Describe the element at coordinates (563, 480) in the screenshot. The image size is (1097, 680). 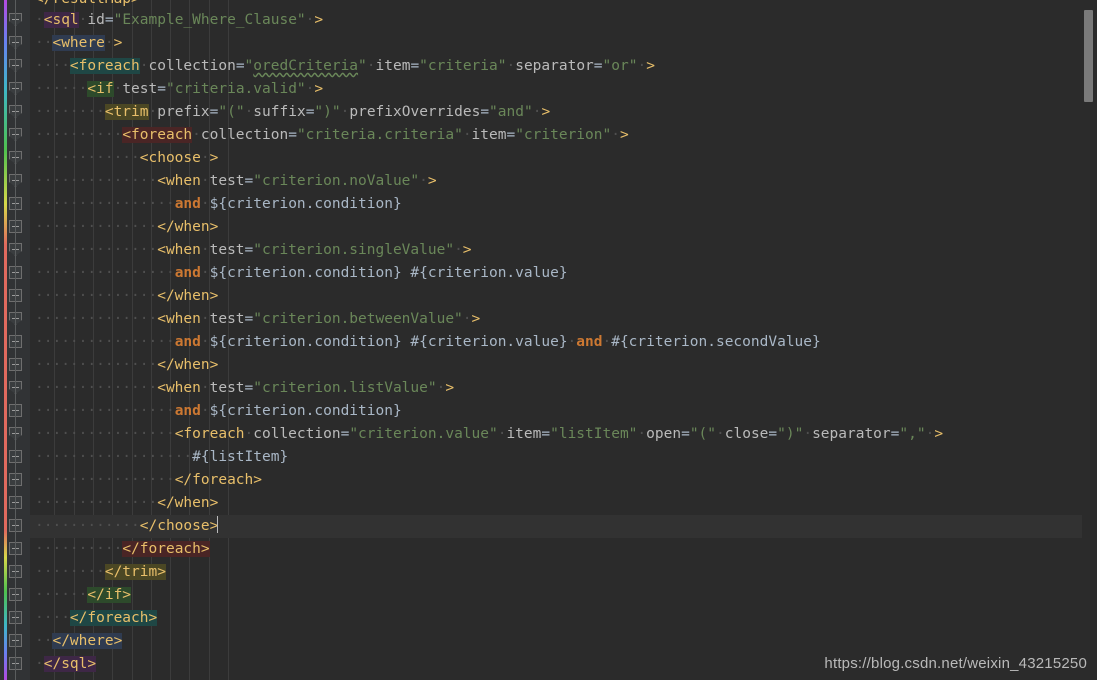
I see `code-line: ················</foreach>` at that location.